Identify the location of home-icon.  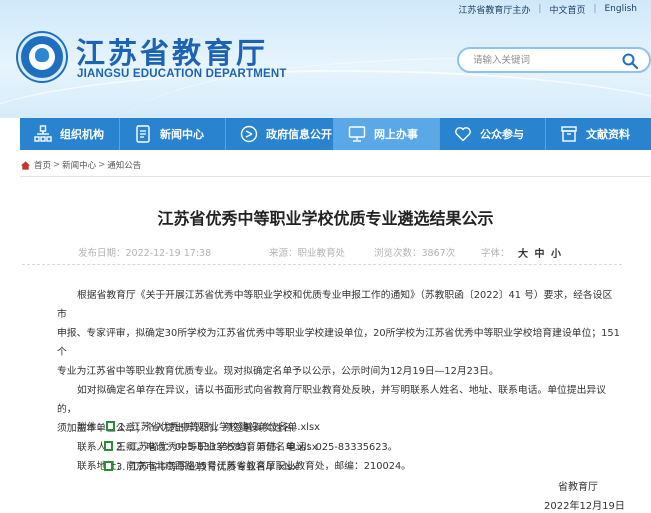
(25, 165).